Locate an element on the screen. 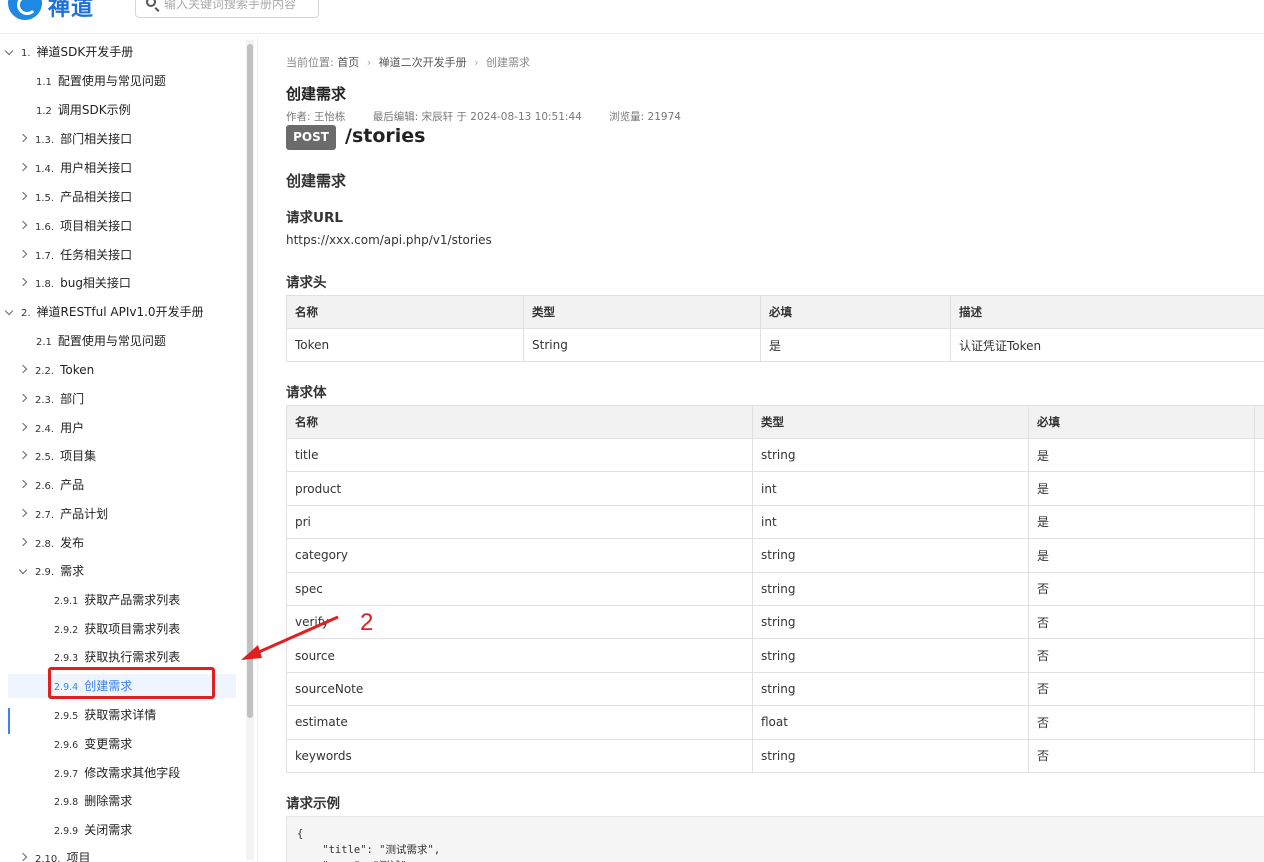 This screenshot has width=1264, height=862. endpoint-path: /stories is located at coordinates (385, 136).